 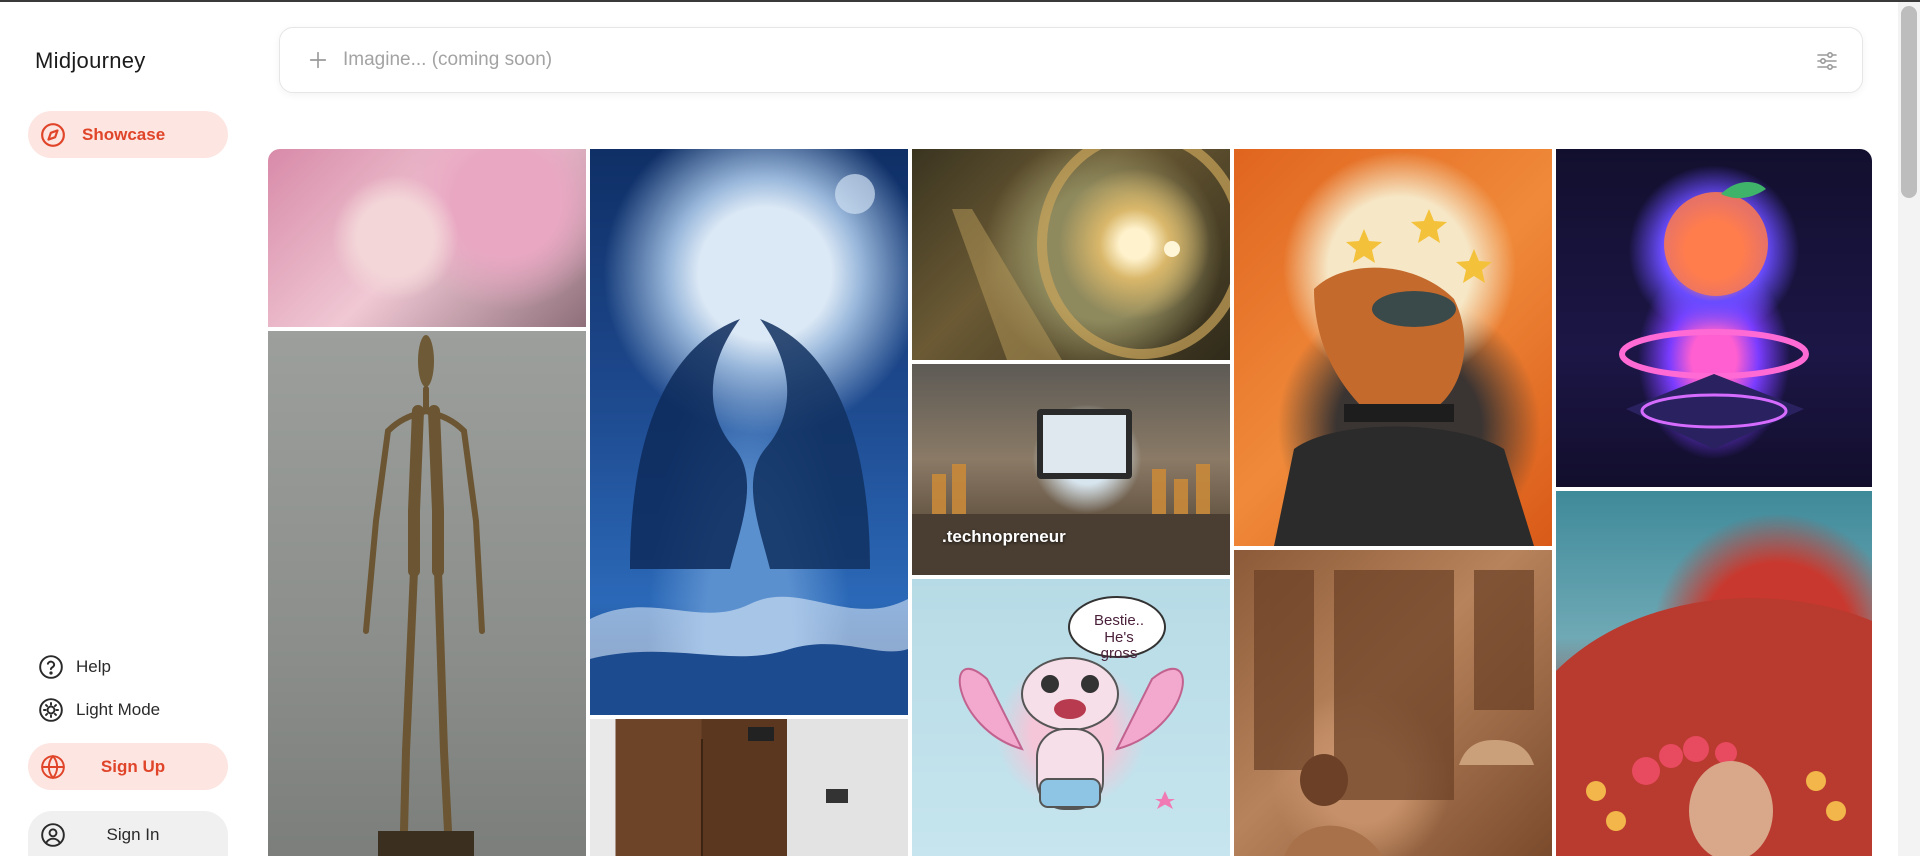 What do you see at coordinates (90, 61) in the screenshot?
I see `brand-logo: Midjourney` at bounding box center [90, 61].